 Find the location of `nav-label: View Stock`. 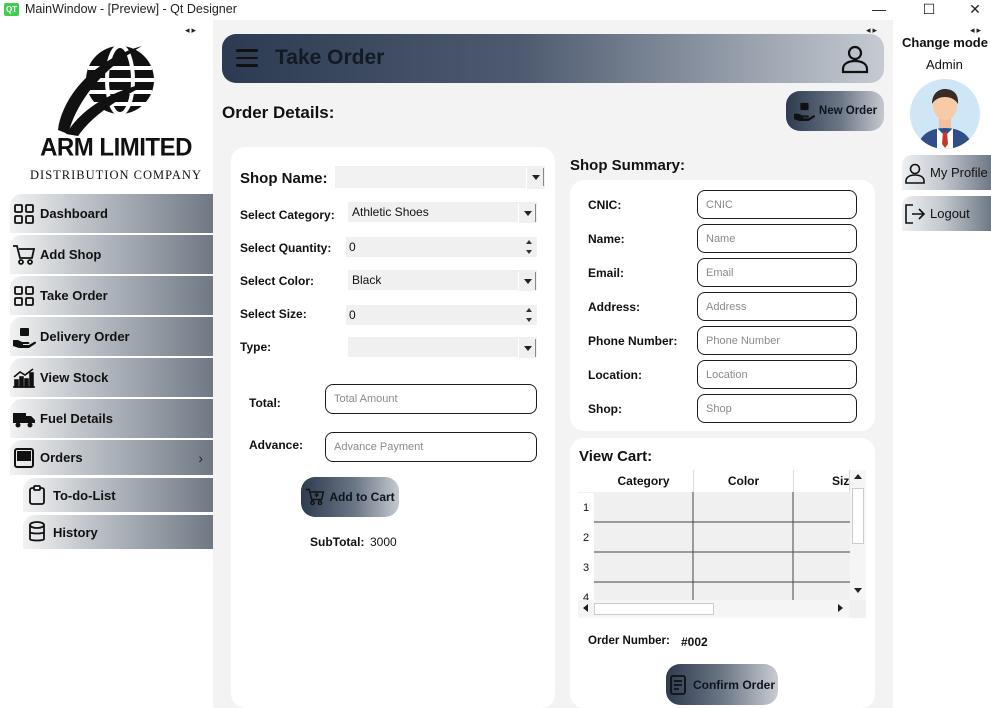

nav-label: View Stock is located at coordinates (74, 377).